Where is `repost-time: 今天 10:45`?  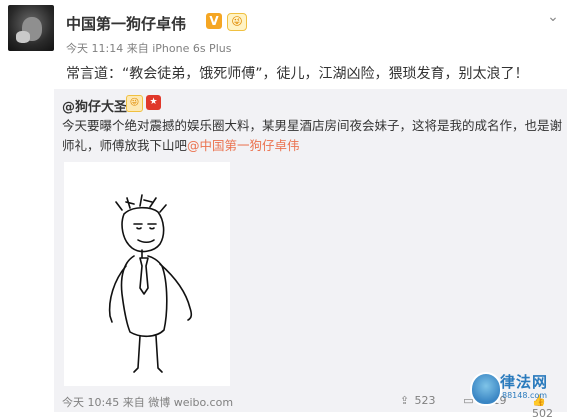 repost-time: 今天 10:45 is located at coordinates (90, 402).